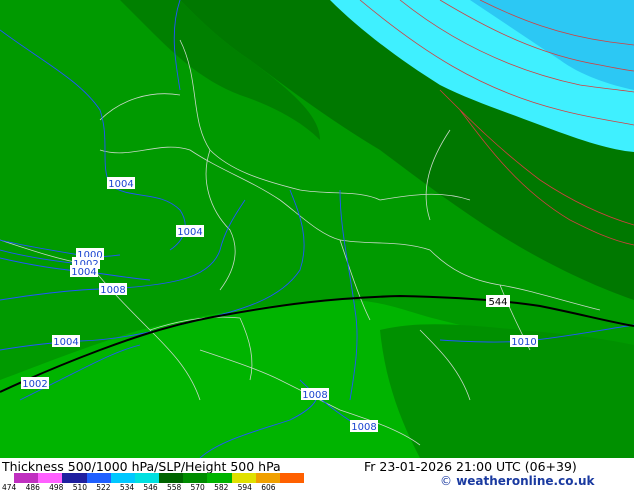 The height and width of the screenshot is (492, 634). Describe the element at coordinates (244, 487) in the screenshot. I see `legend-tick-label: 594` at that location.